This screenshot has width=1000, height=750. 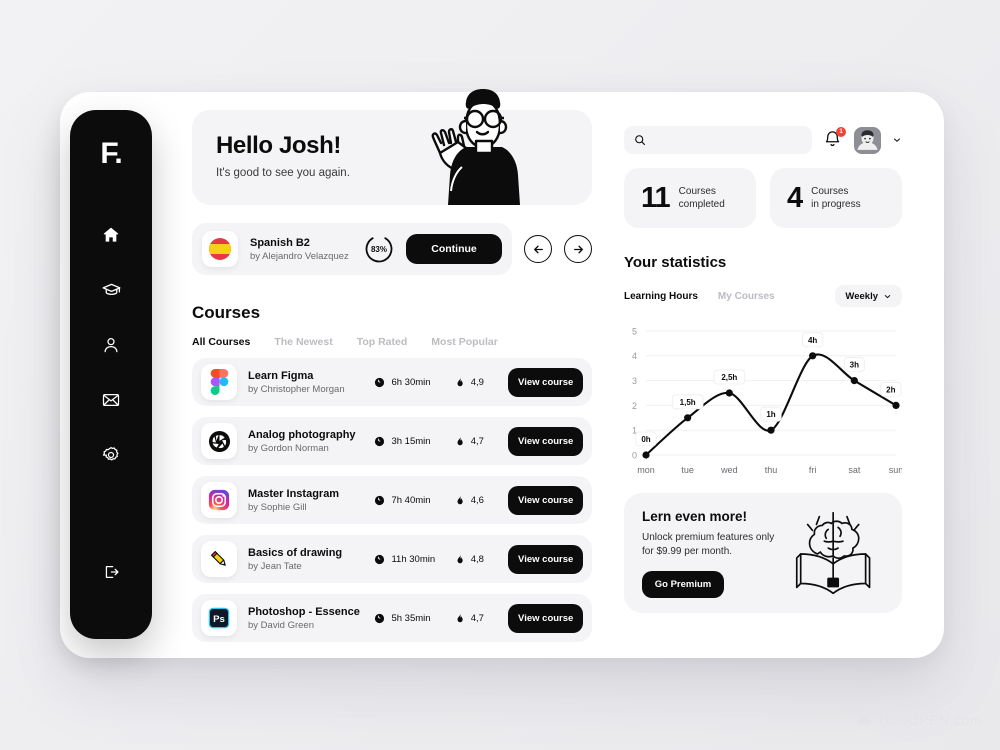 What do you see at coordinates (305, 382) in the screenshot?
I see `course-meta: Learn Figma by Christopher Morgan` at bounding box center [305, 382].